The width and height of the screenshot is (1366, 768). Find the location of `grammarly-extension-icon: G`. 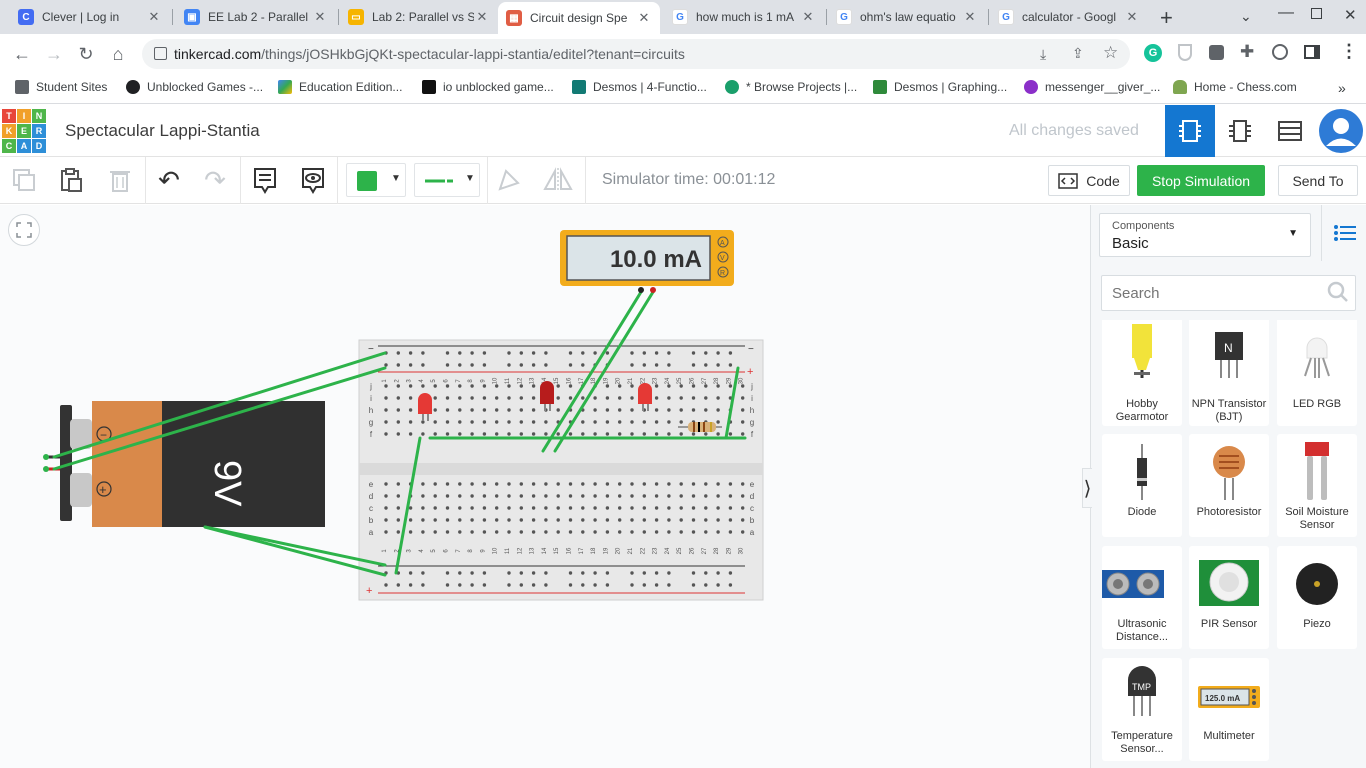

grammarly-extension-icon: G is located at coordinates (1153, 53).